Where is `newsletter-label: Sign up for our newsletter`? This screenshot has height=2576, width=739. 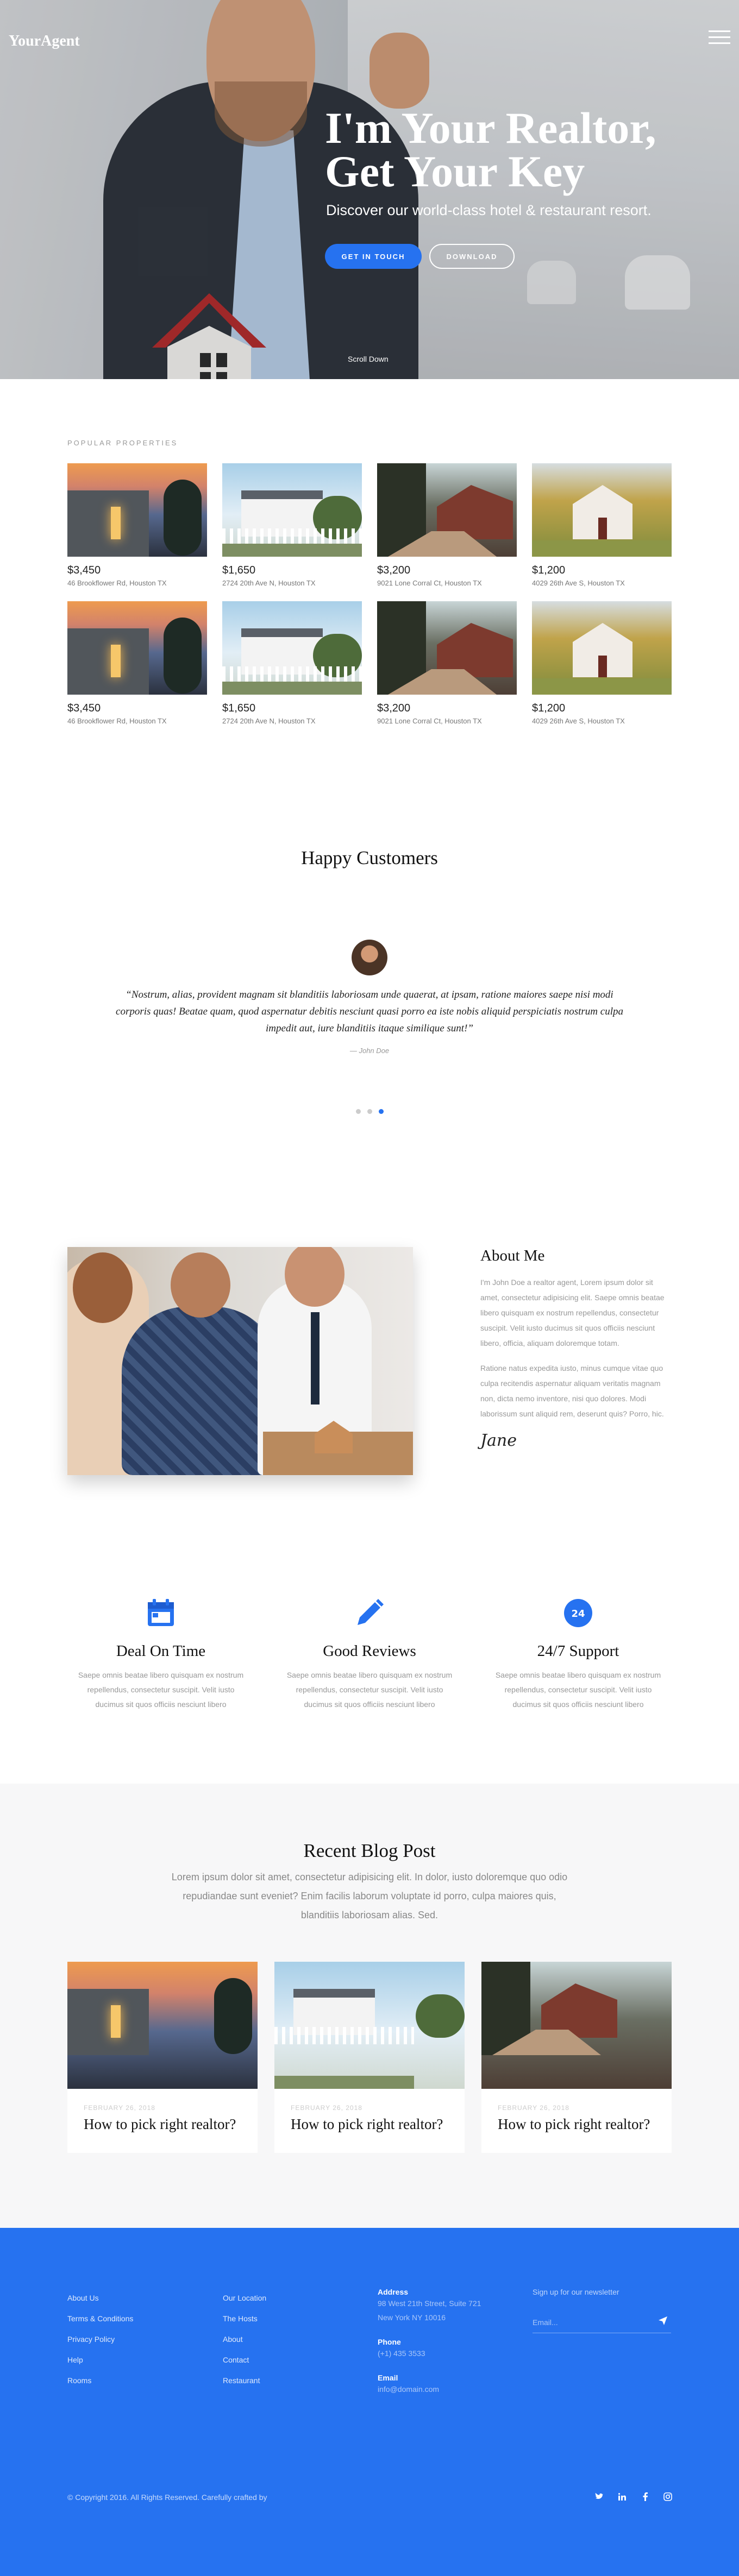 newsletter-label: Sign up for our newsletter is located at coordinates (576, 2292).